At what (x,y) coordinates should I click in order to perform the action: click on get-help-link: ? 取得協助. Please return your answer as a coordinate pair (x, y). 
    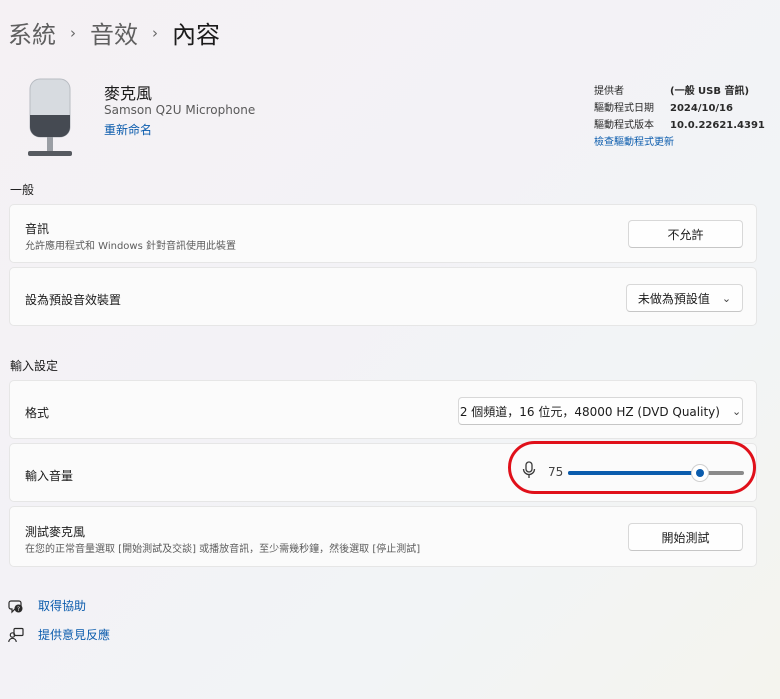
    Looking at the image, I should click on (47, 605).